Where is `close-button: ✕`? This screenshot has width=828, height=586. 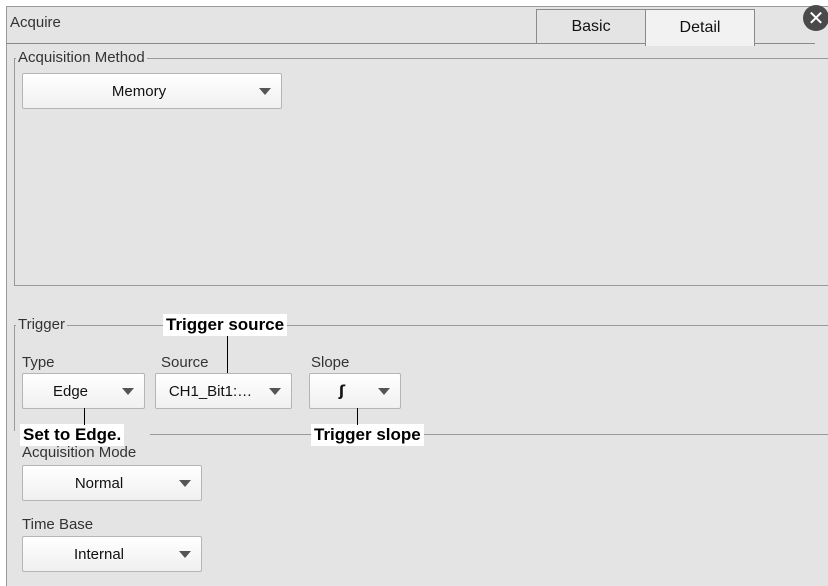 close-button: ✕ is located at coordinates (815, 18).